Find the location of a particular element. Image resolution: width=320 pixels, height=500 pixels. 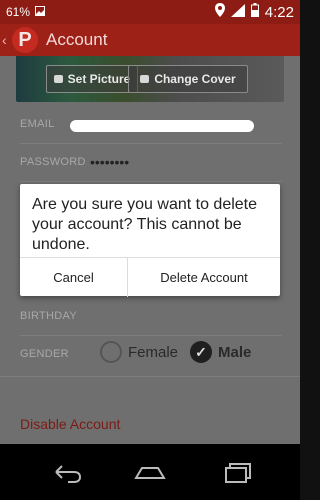

recent-apps-icon is located at coordinates (238, 472).